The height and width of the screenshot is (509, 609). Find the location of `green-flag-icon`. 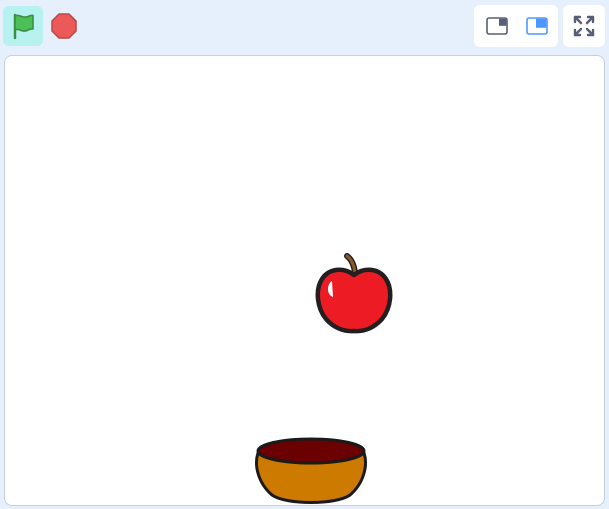

green-flag-icon is located at coordinates (23, 26).